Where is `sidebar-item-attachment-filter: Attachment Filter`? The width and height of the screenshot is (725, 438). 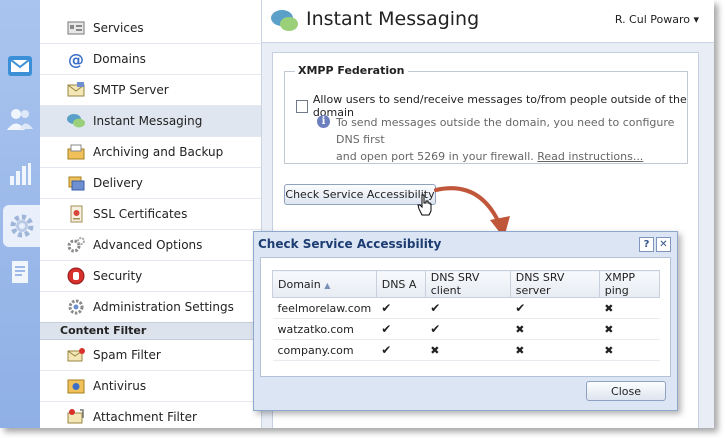 sidebar-item-attachment-filter: Attachment Filter is located at coordinates (150, 415).